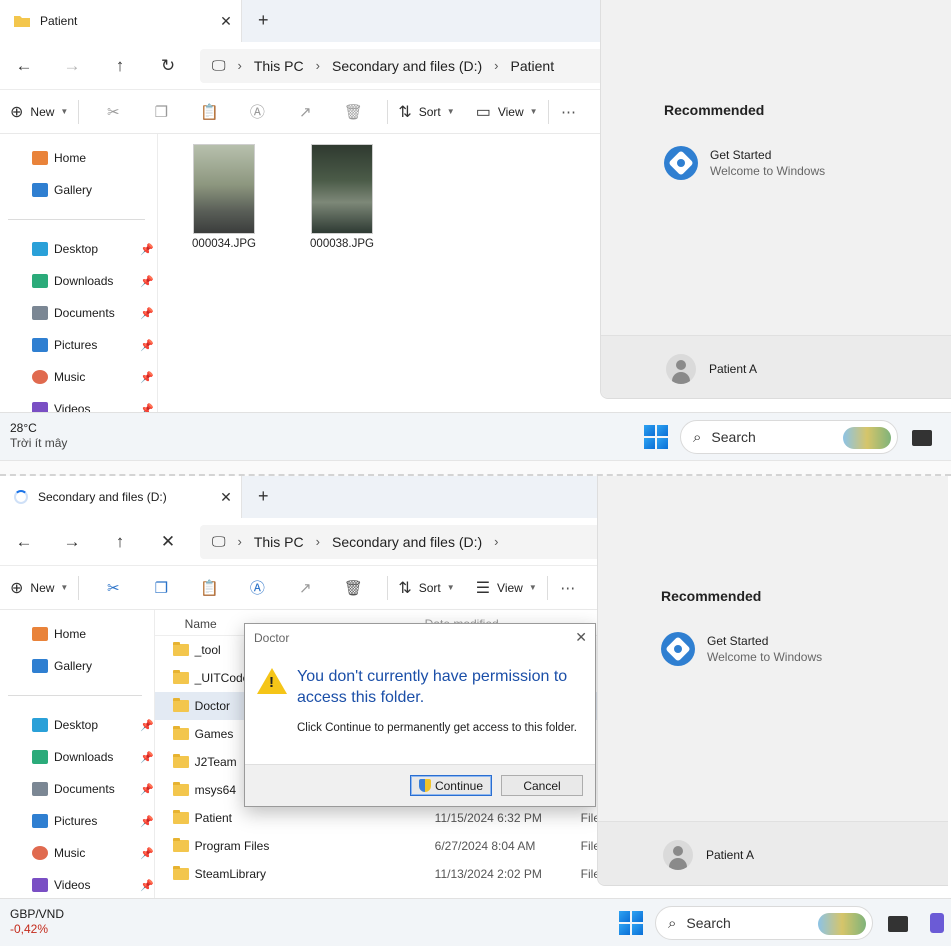 The height and width of the screenshot is (946, 951). I want to click on tab-patient: Patient ✕, so click(121, 21).